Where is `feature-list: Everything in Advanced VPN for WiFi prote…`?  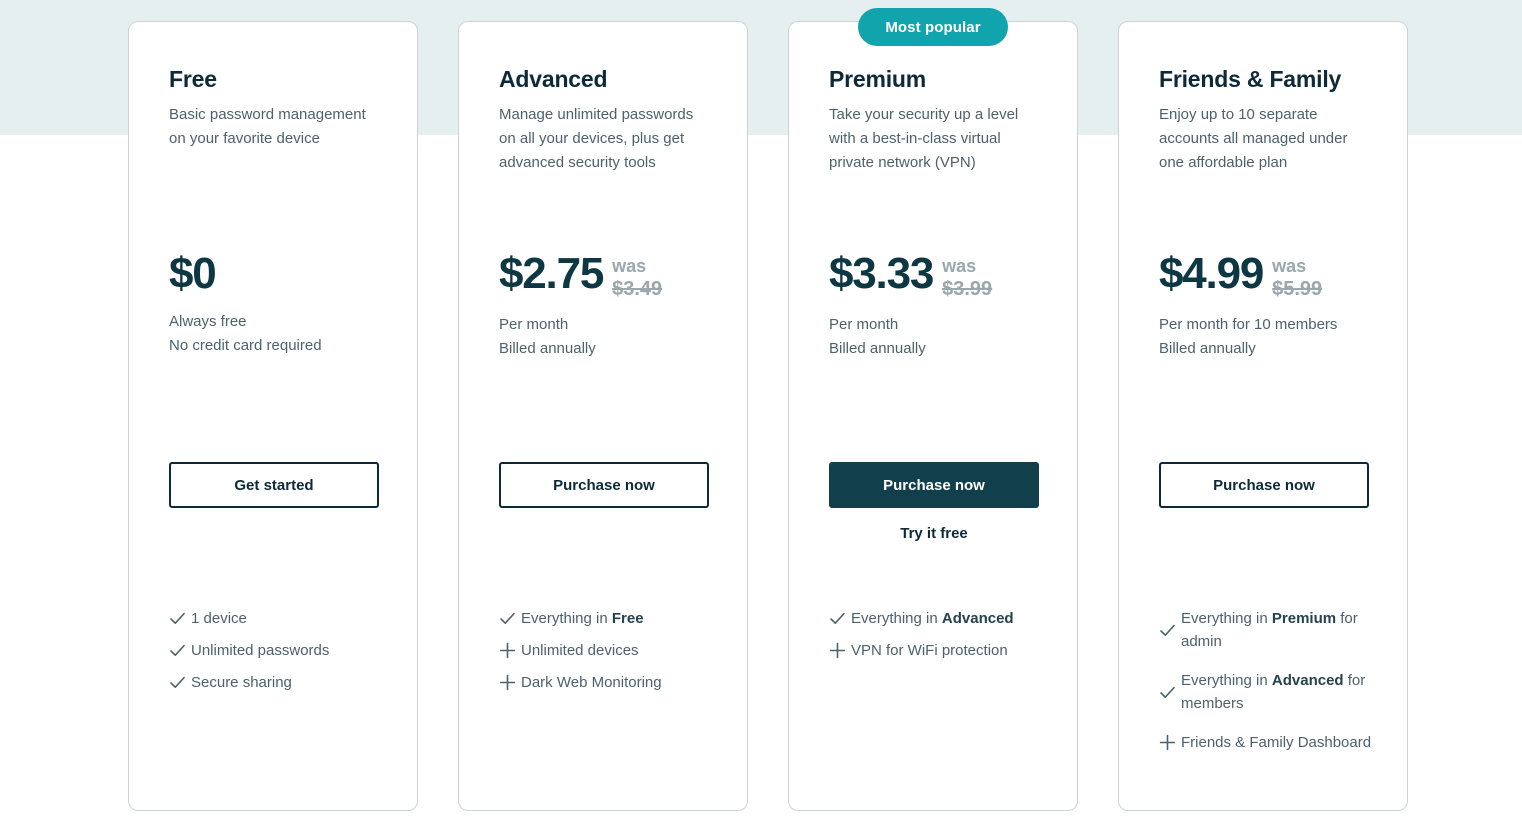
feature-list: Everything in Advanced VPN for WiFi prote… is located at coordinates (936, 639).